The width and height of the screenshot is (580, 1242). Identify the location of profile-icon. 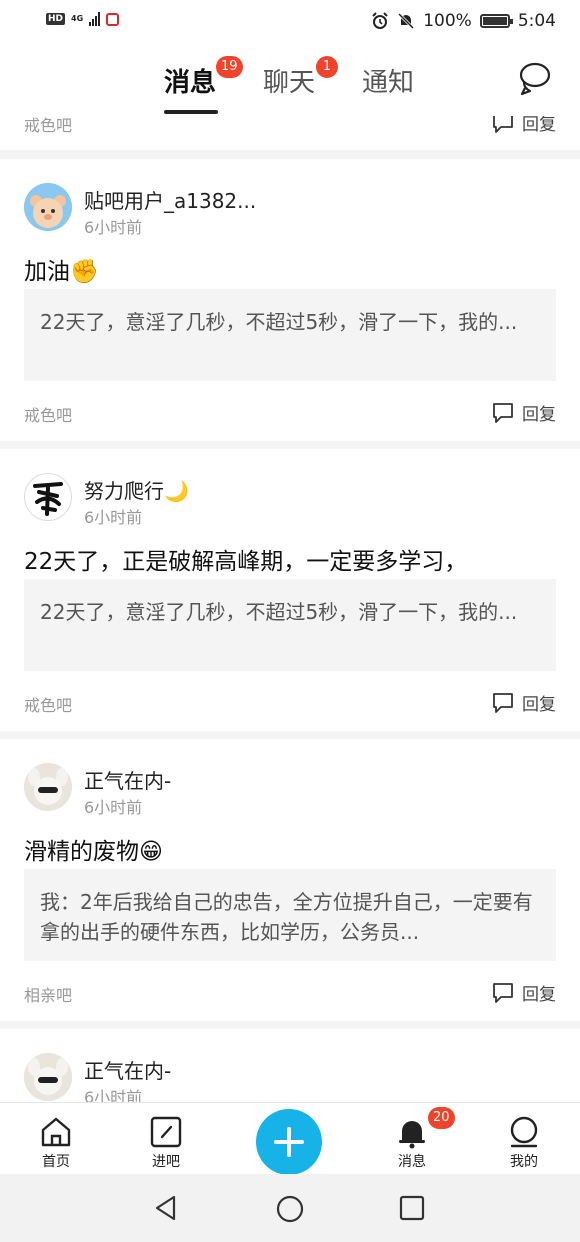
(524, 1132).